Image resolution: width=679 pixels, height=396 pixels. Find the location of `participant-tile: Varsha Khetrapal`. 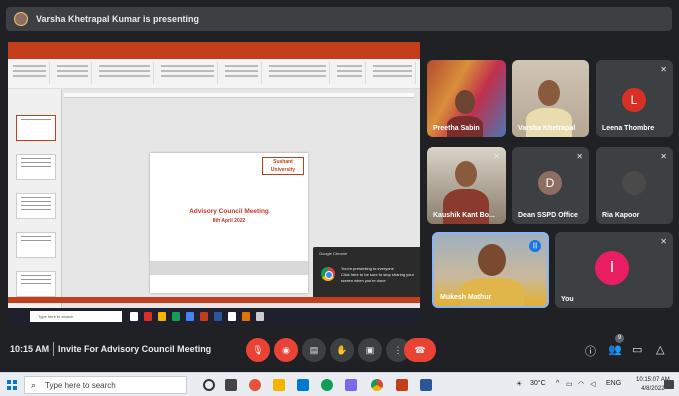

participant-tile: Varsha Khetrapal is located at coordinates (550, 98).